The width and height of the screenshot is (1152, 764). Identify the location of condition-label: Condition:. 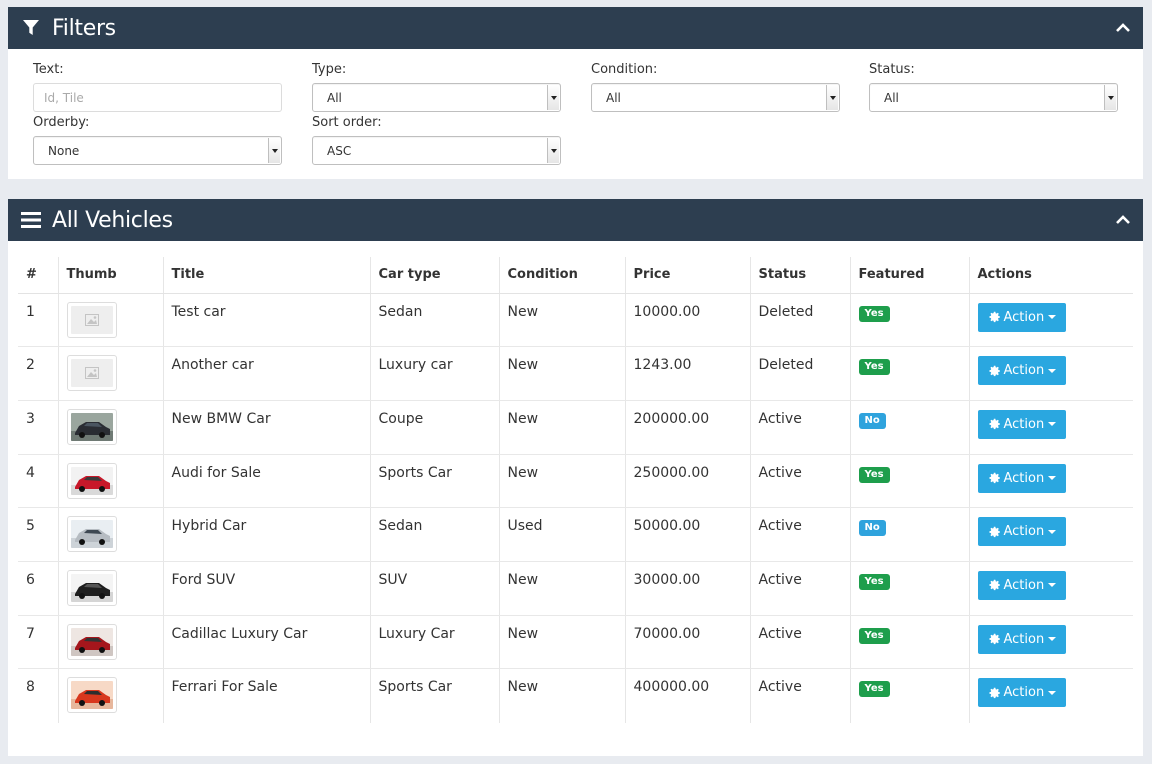
(624, 69).